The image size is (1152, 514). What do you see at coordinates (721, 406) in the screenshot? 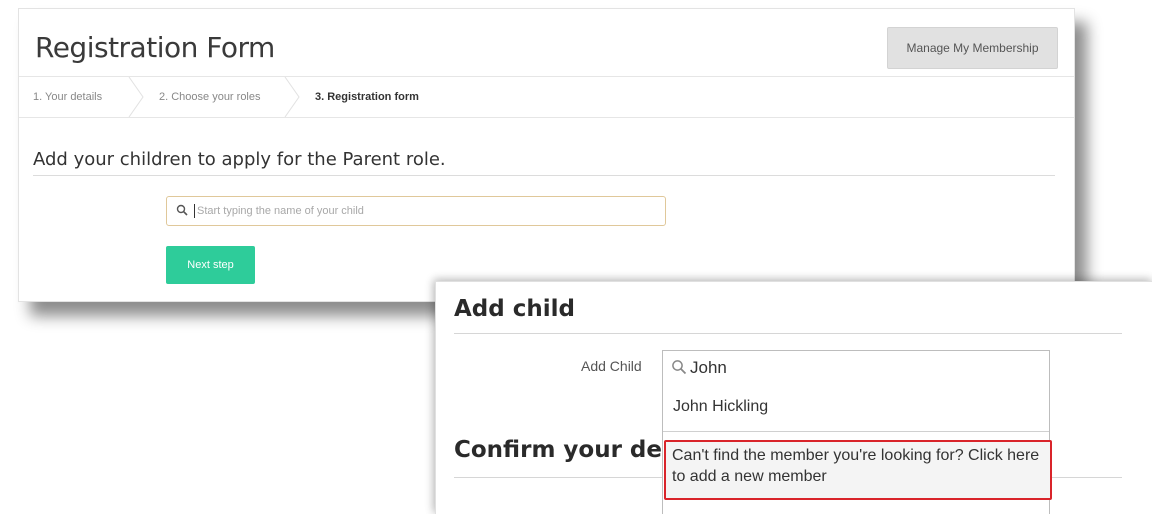
I see `dropdown-option-label: John Hickling` at bounding box center [721, 406].